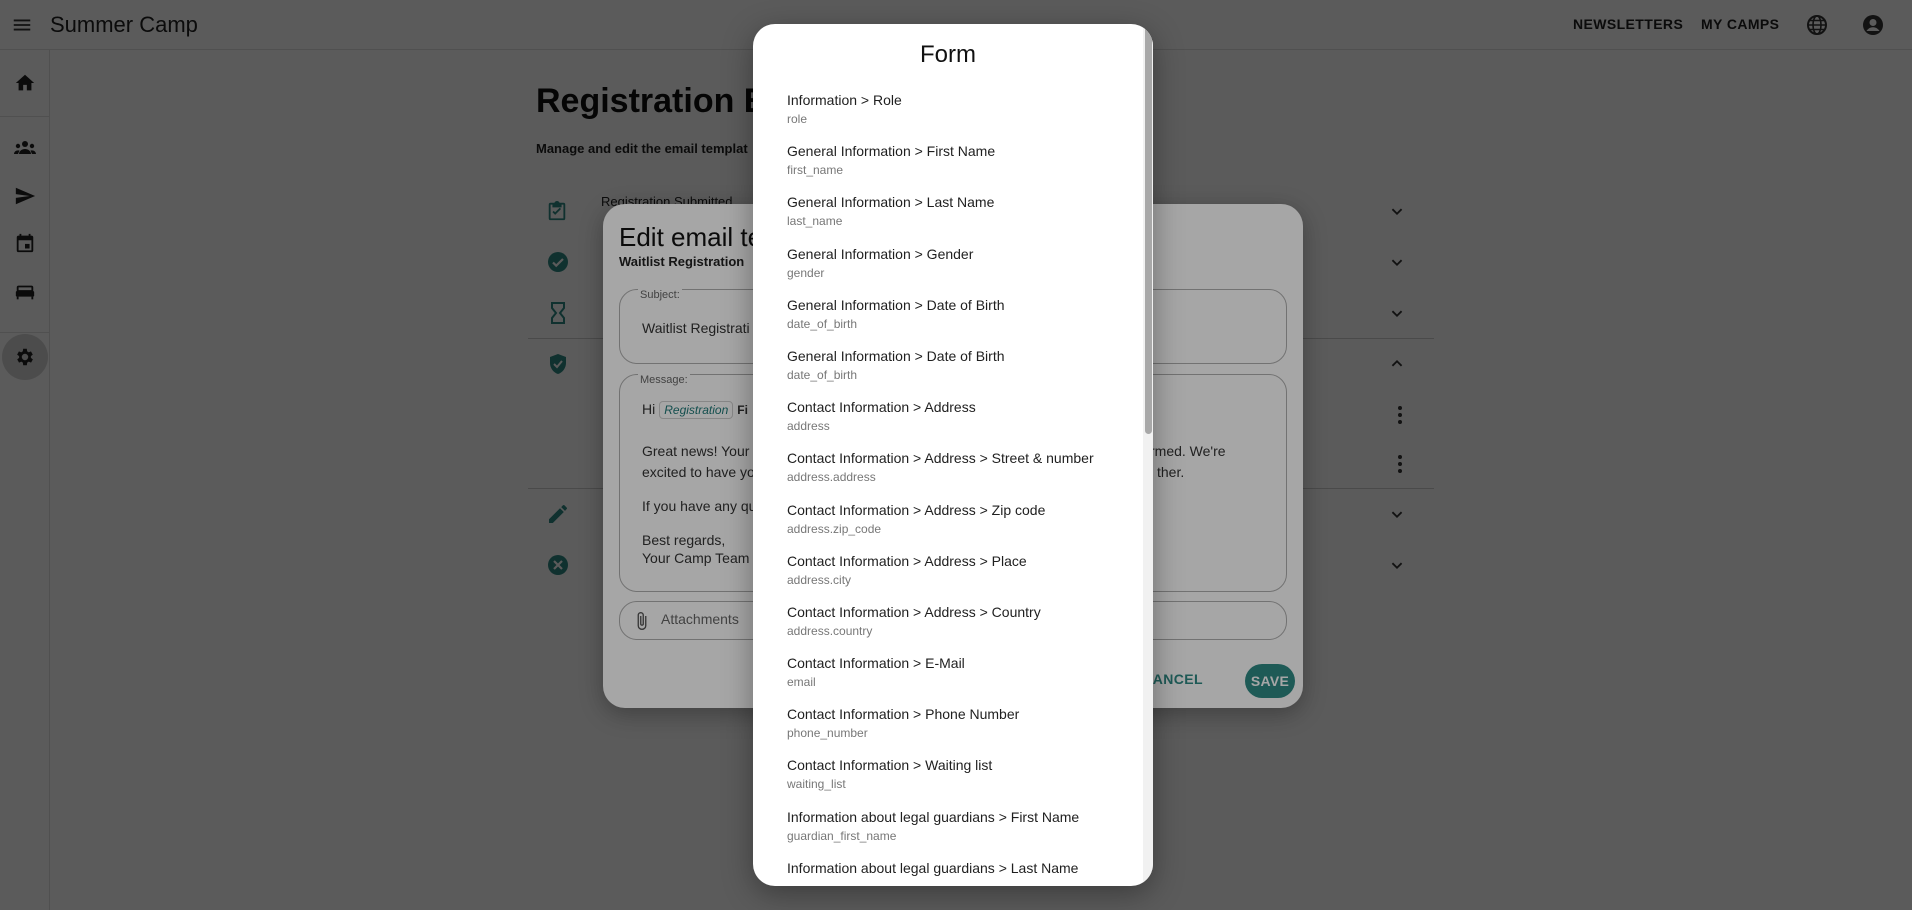 This screenshot has width=1912, height=910. I want to click on list-item-label: Contact Information > E-Mail, so click(876, 663).